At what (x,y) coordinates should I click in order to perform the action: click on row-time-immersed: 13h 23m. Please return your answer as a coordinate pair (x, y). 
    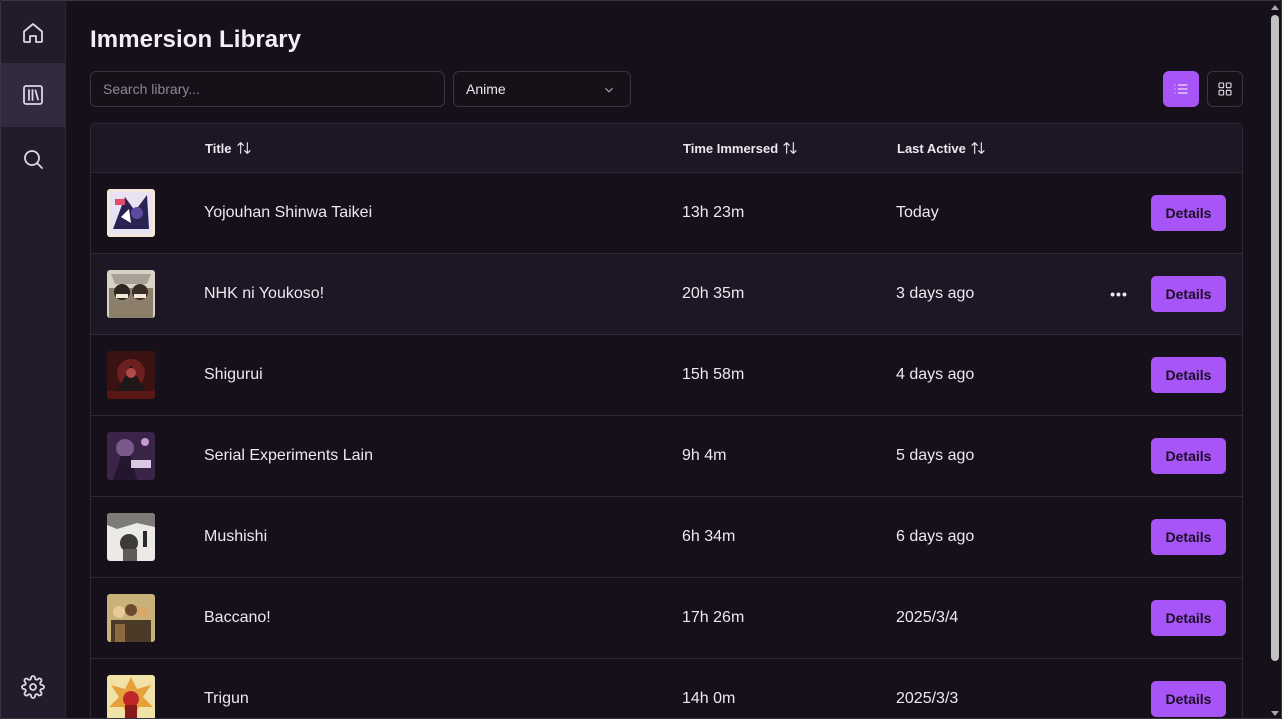
    Looking at the image, I should click on (713, 212).